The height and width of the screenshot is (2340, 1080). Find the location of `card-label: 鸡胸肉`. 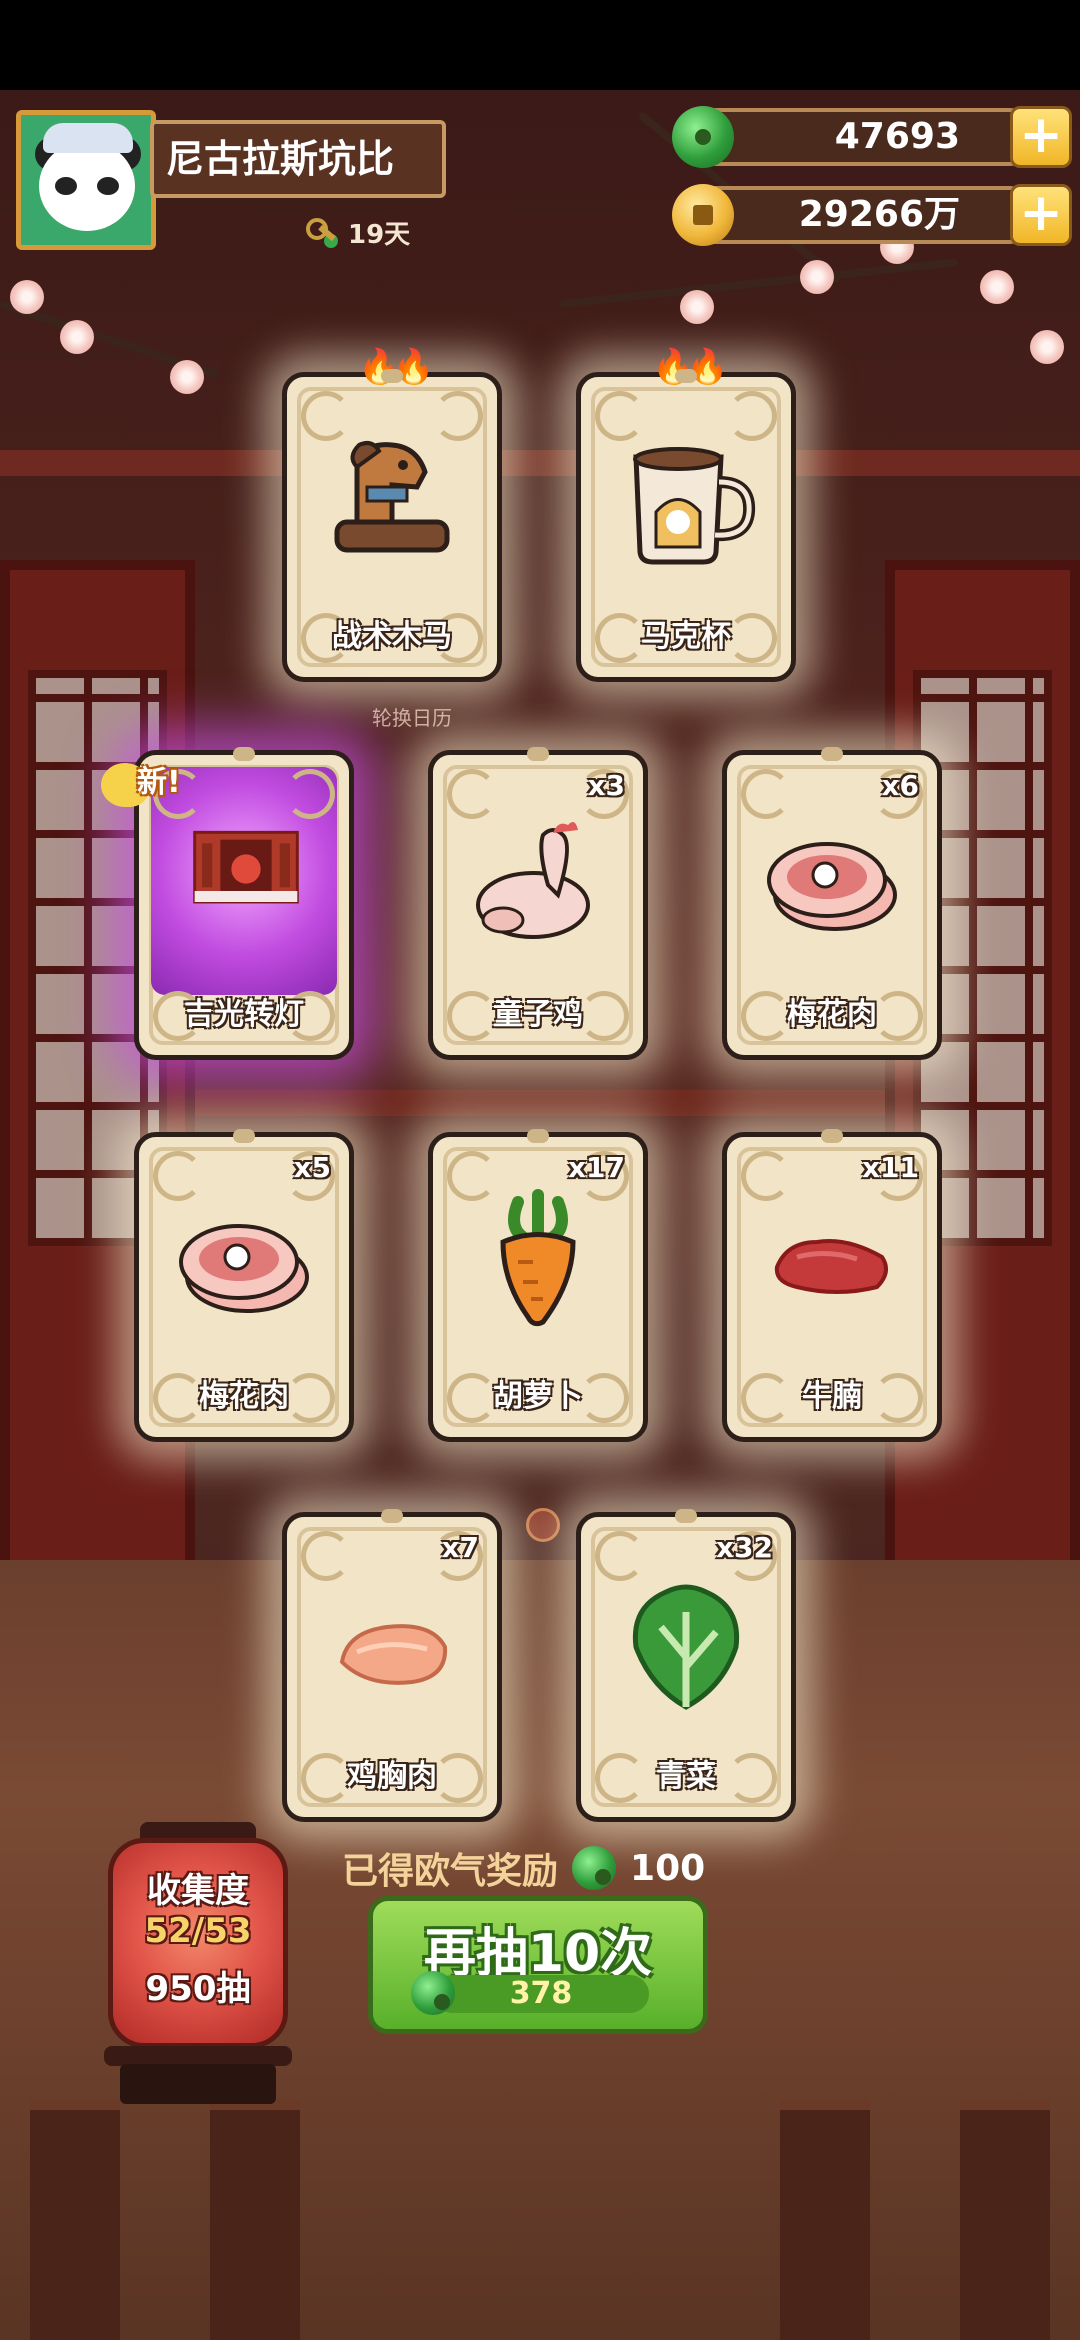

card-label: 鸡胸肉 is located at coordinates (392, 1776).